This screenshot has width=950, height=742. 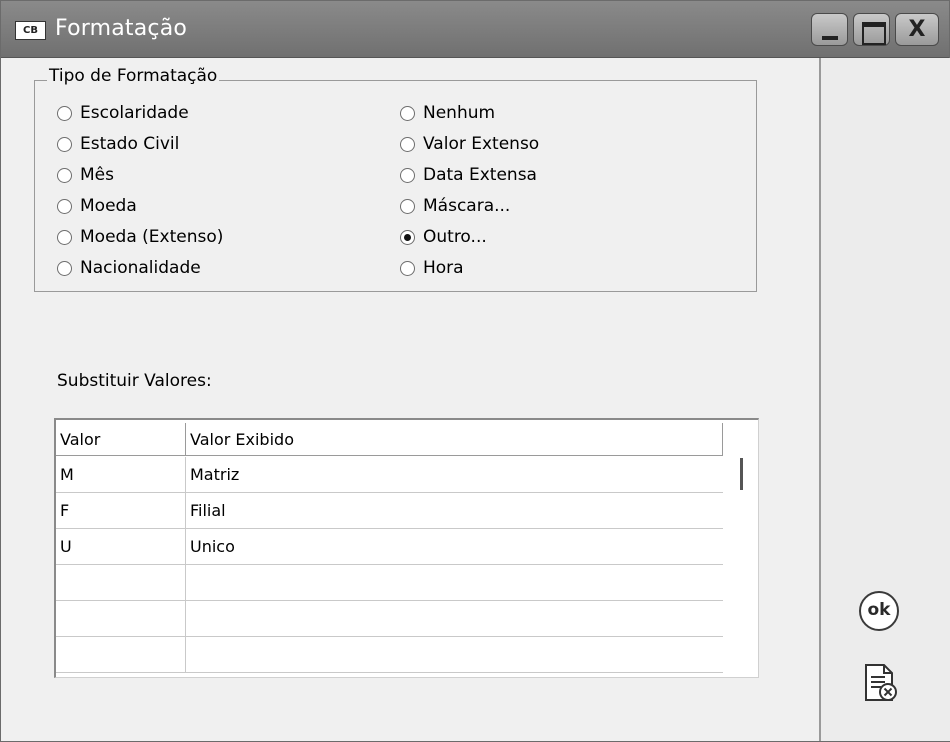 What do you see at coordinates (130, 144) in the screenshot?
I see `radio-label: Estado Civil` at bounding box center [130, 144].